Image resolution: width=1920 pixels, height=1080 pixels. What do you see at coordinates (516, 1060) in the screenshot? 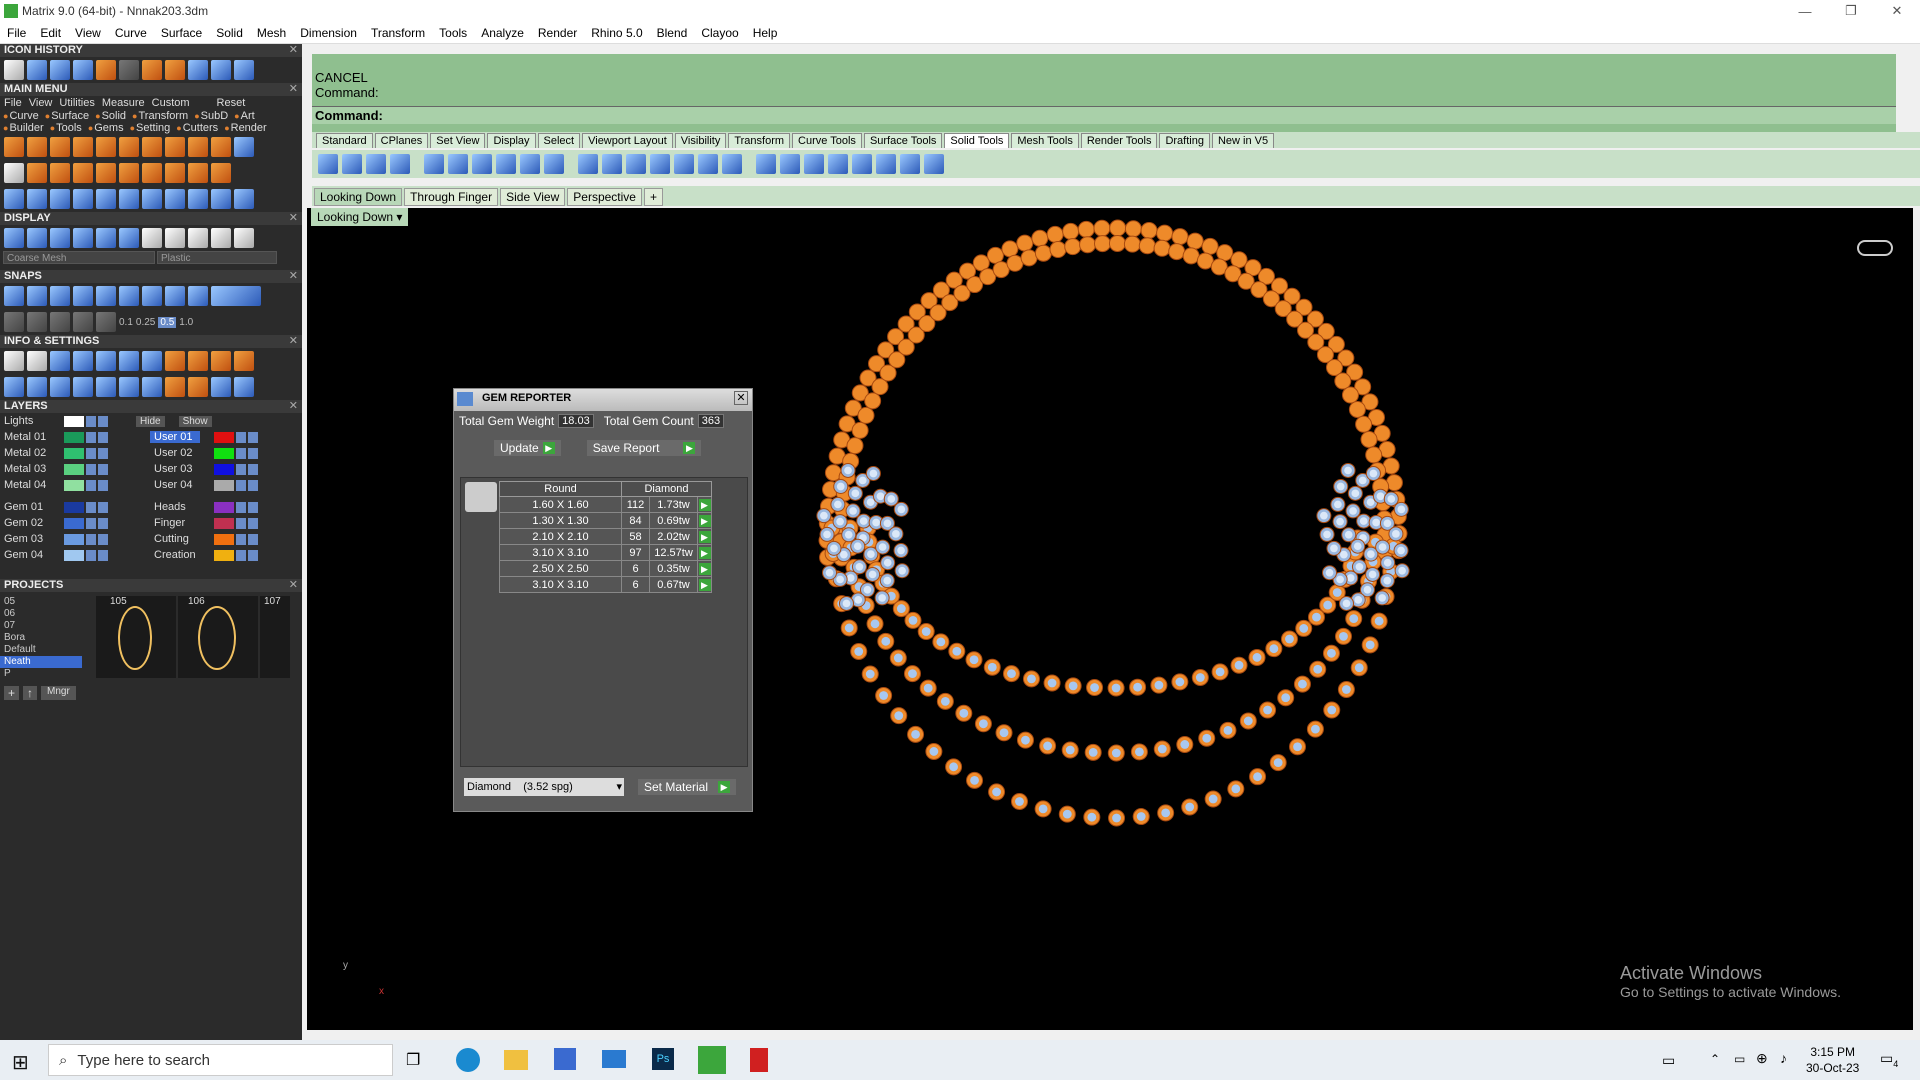
I see `file-explorer-icon` at bounding box center [516, 1060].